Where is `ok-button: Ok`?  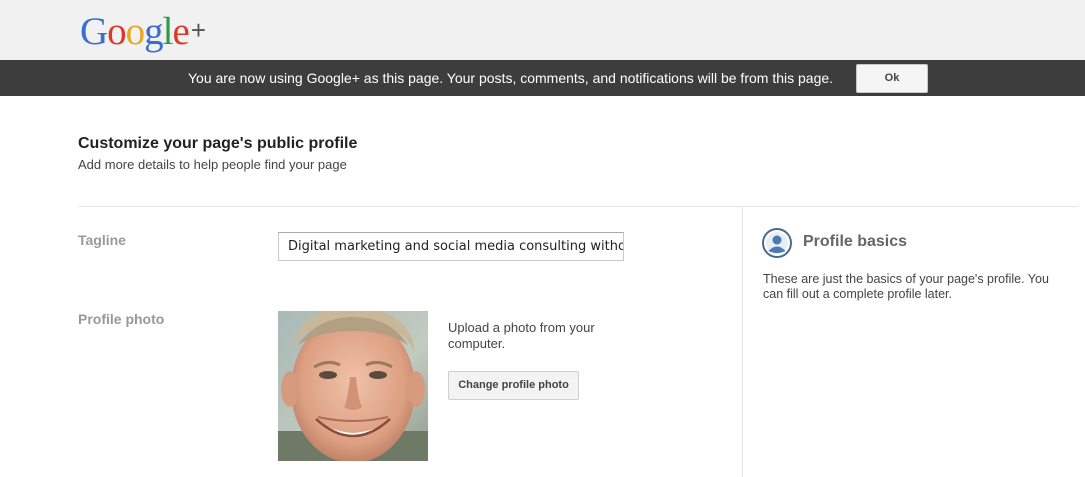
ok-button: Ok is located at coordinates (892, 78).